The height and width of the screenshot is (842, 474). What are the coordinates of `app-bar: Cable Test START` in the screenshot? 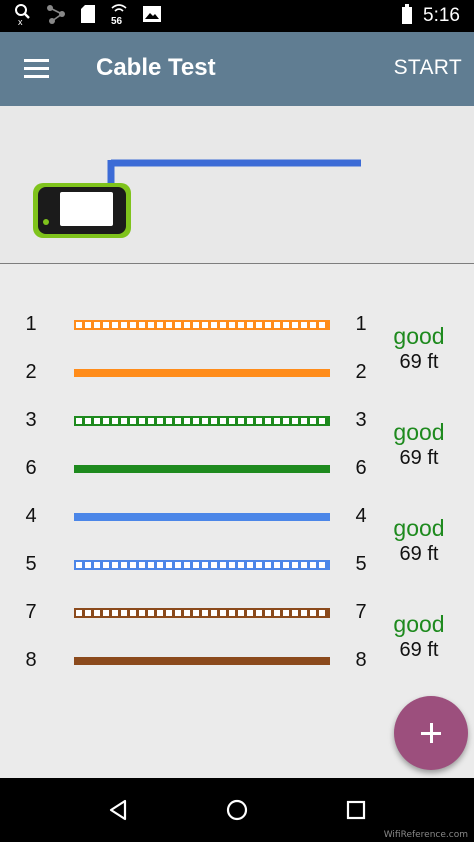 It's located at (237, 69).